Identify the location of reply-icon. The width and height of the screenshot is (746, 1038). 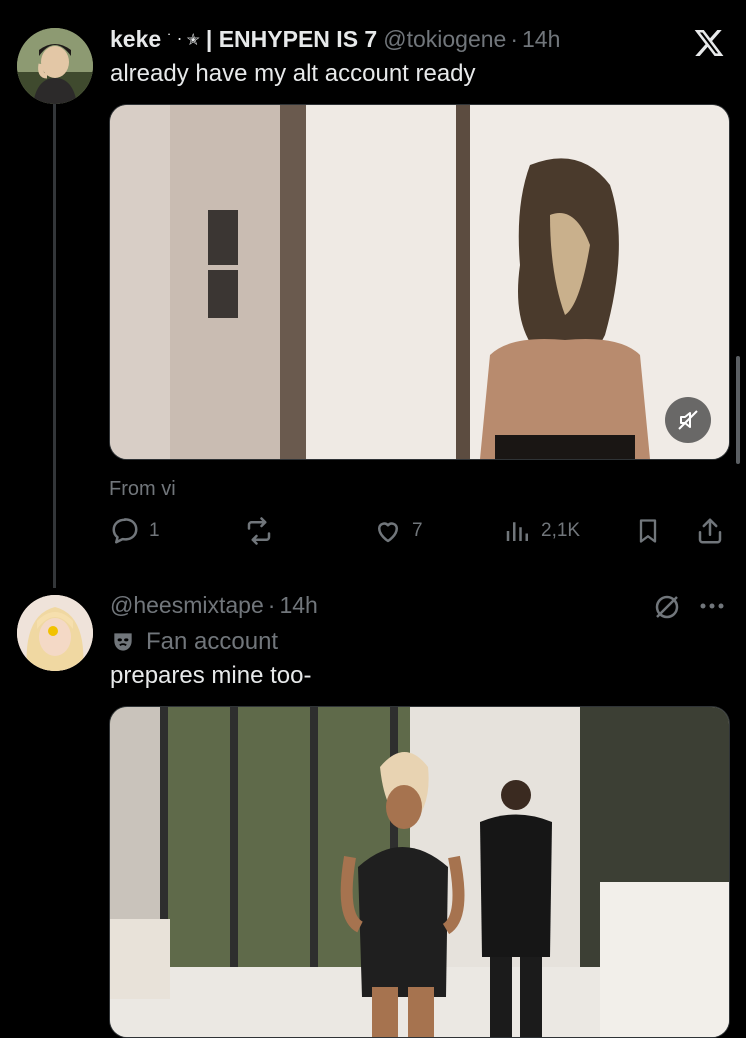
(125, 531).